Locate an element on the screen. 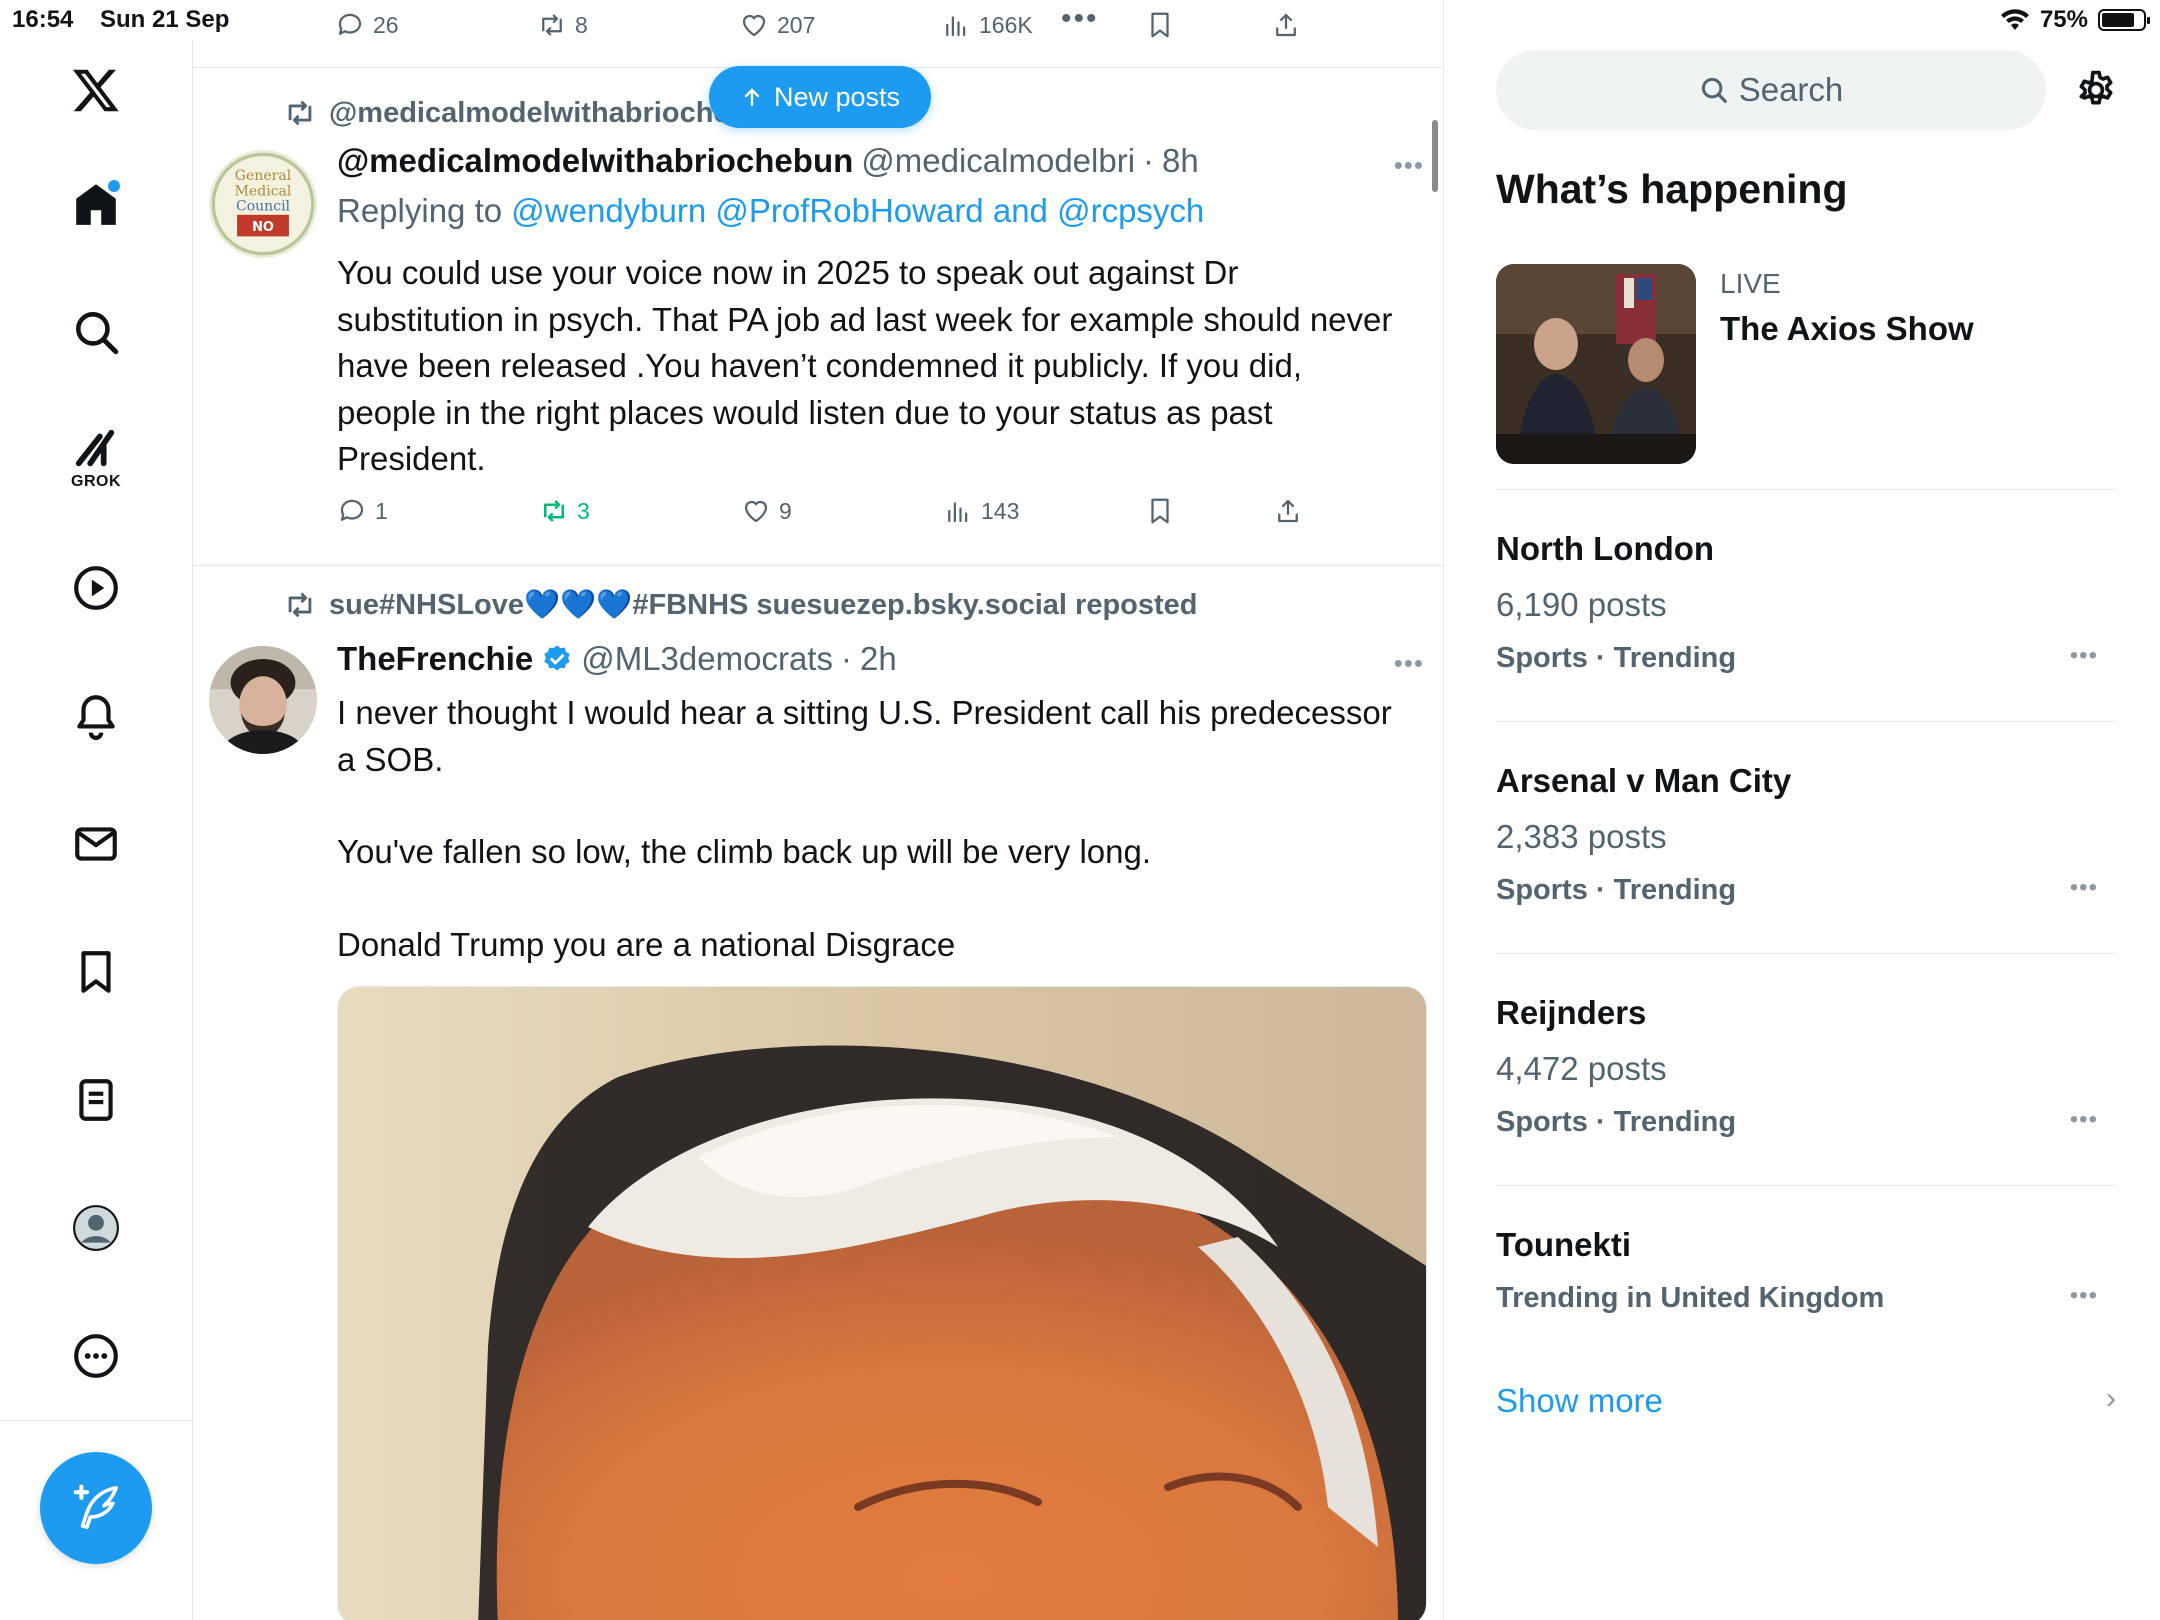 This screenshot has height=1620, width=2160. reply-icon is located at coordinates (352, 510).